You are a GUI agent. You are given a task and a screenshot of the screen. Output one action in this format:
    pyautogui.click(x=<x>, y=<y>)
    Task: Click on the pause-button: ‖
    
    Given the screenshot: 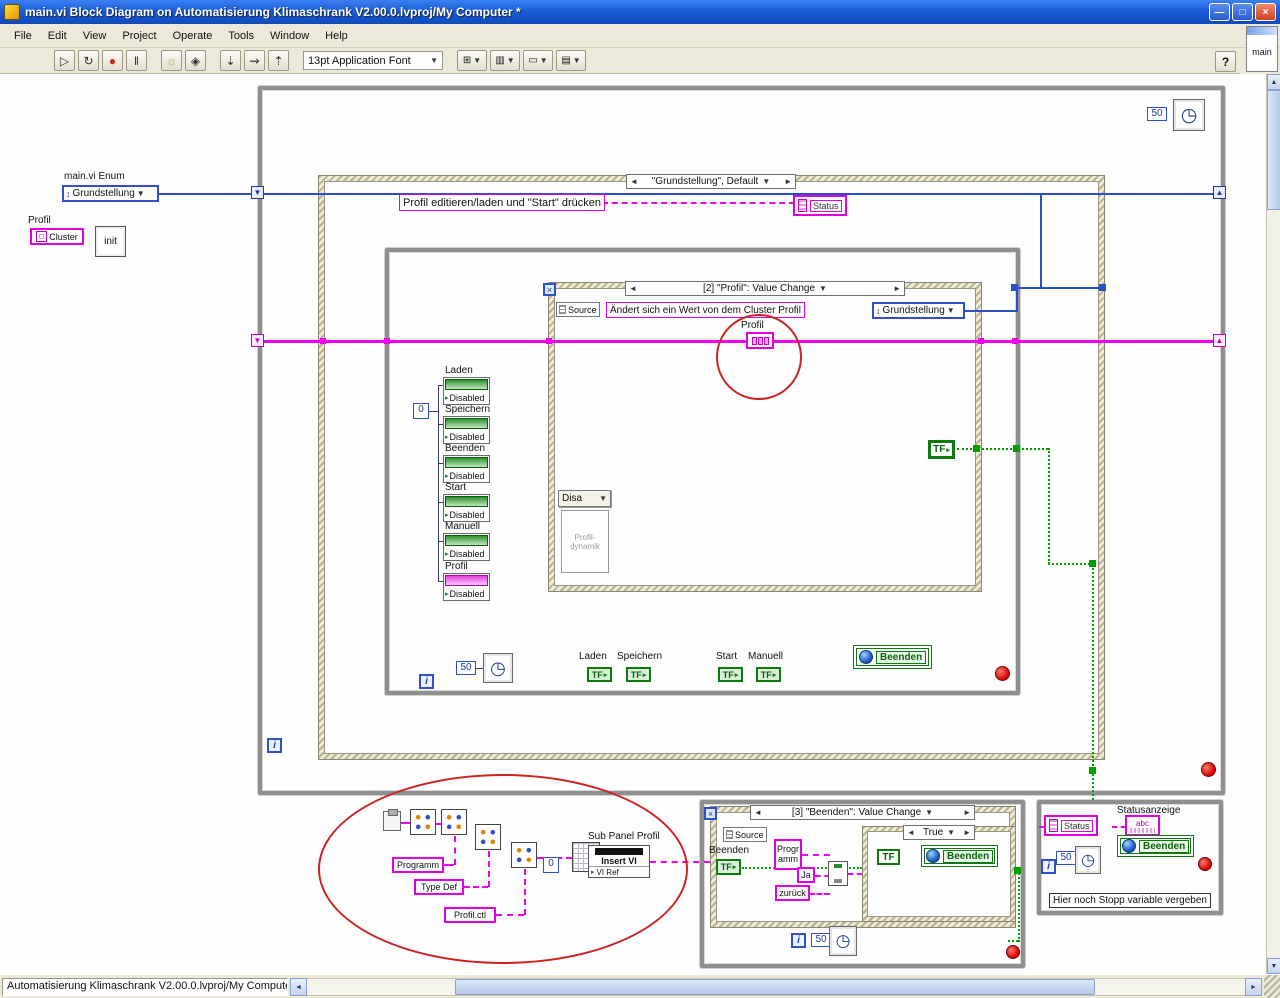 What is the action you would take?
    pyautogui.click(x=136, y=60)
    